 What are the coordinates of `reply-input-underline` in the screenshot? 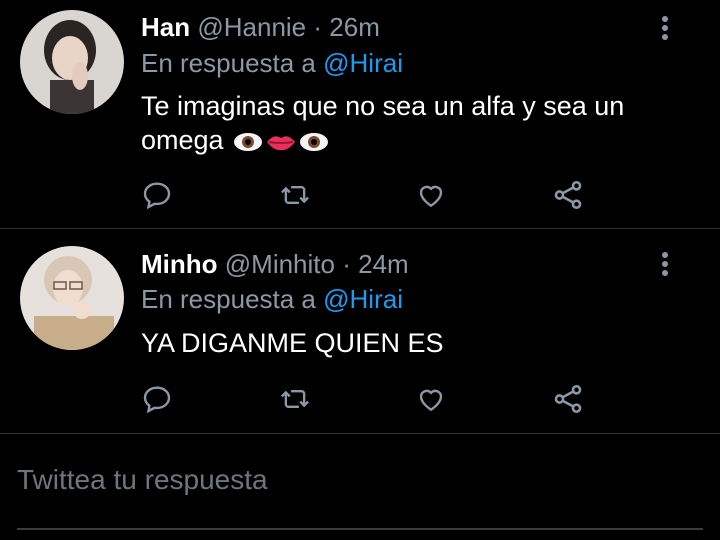 It's located at (360, 529).